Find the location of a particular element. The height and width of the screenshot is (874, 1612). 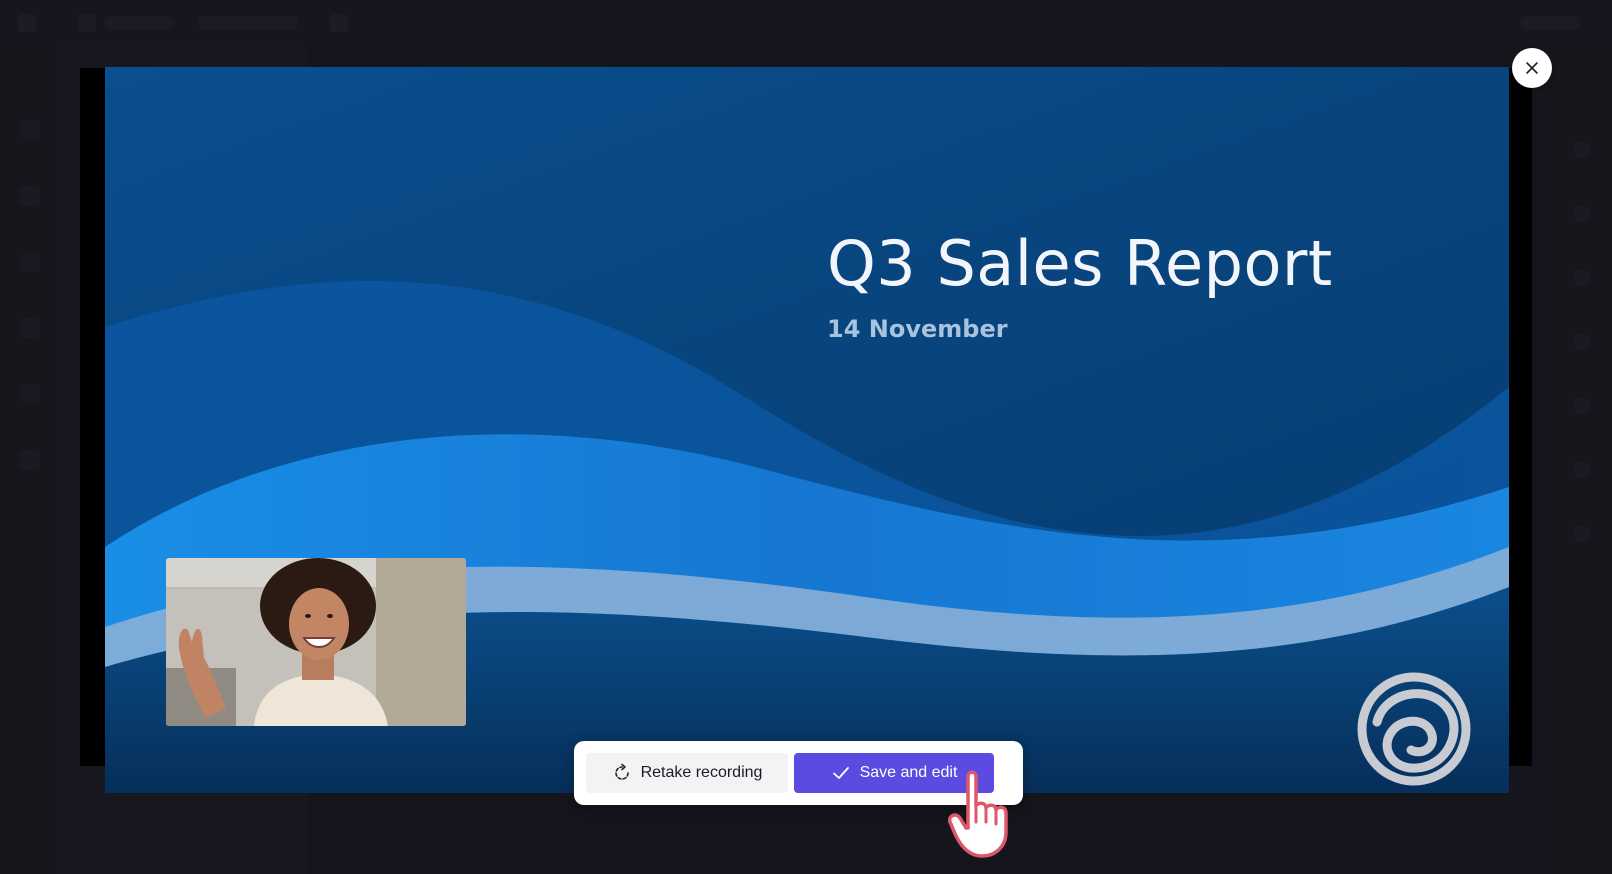

retake-recording-button: Retake recording is located at coordinates (687, 773).